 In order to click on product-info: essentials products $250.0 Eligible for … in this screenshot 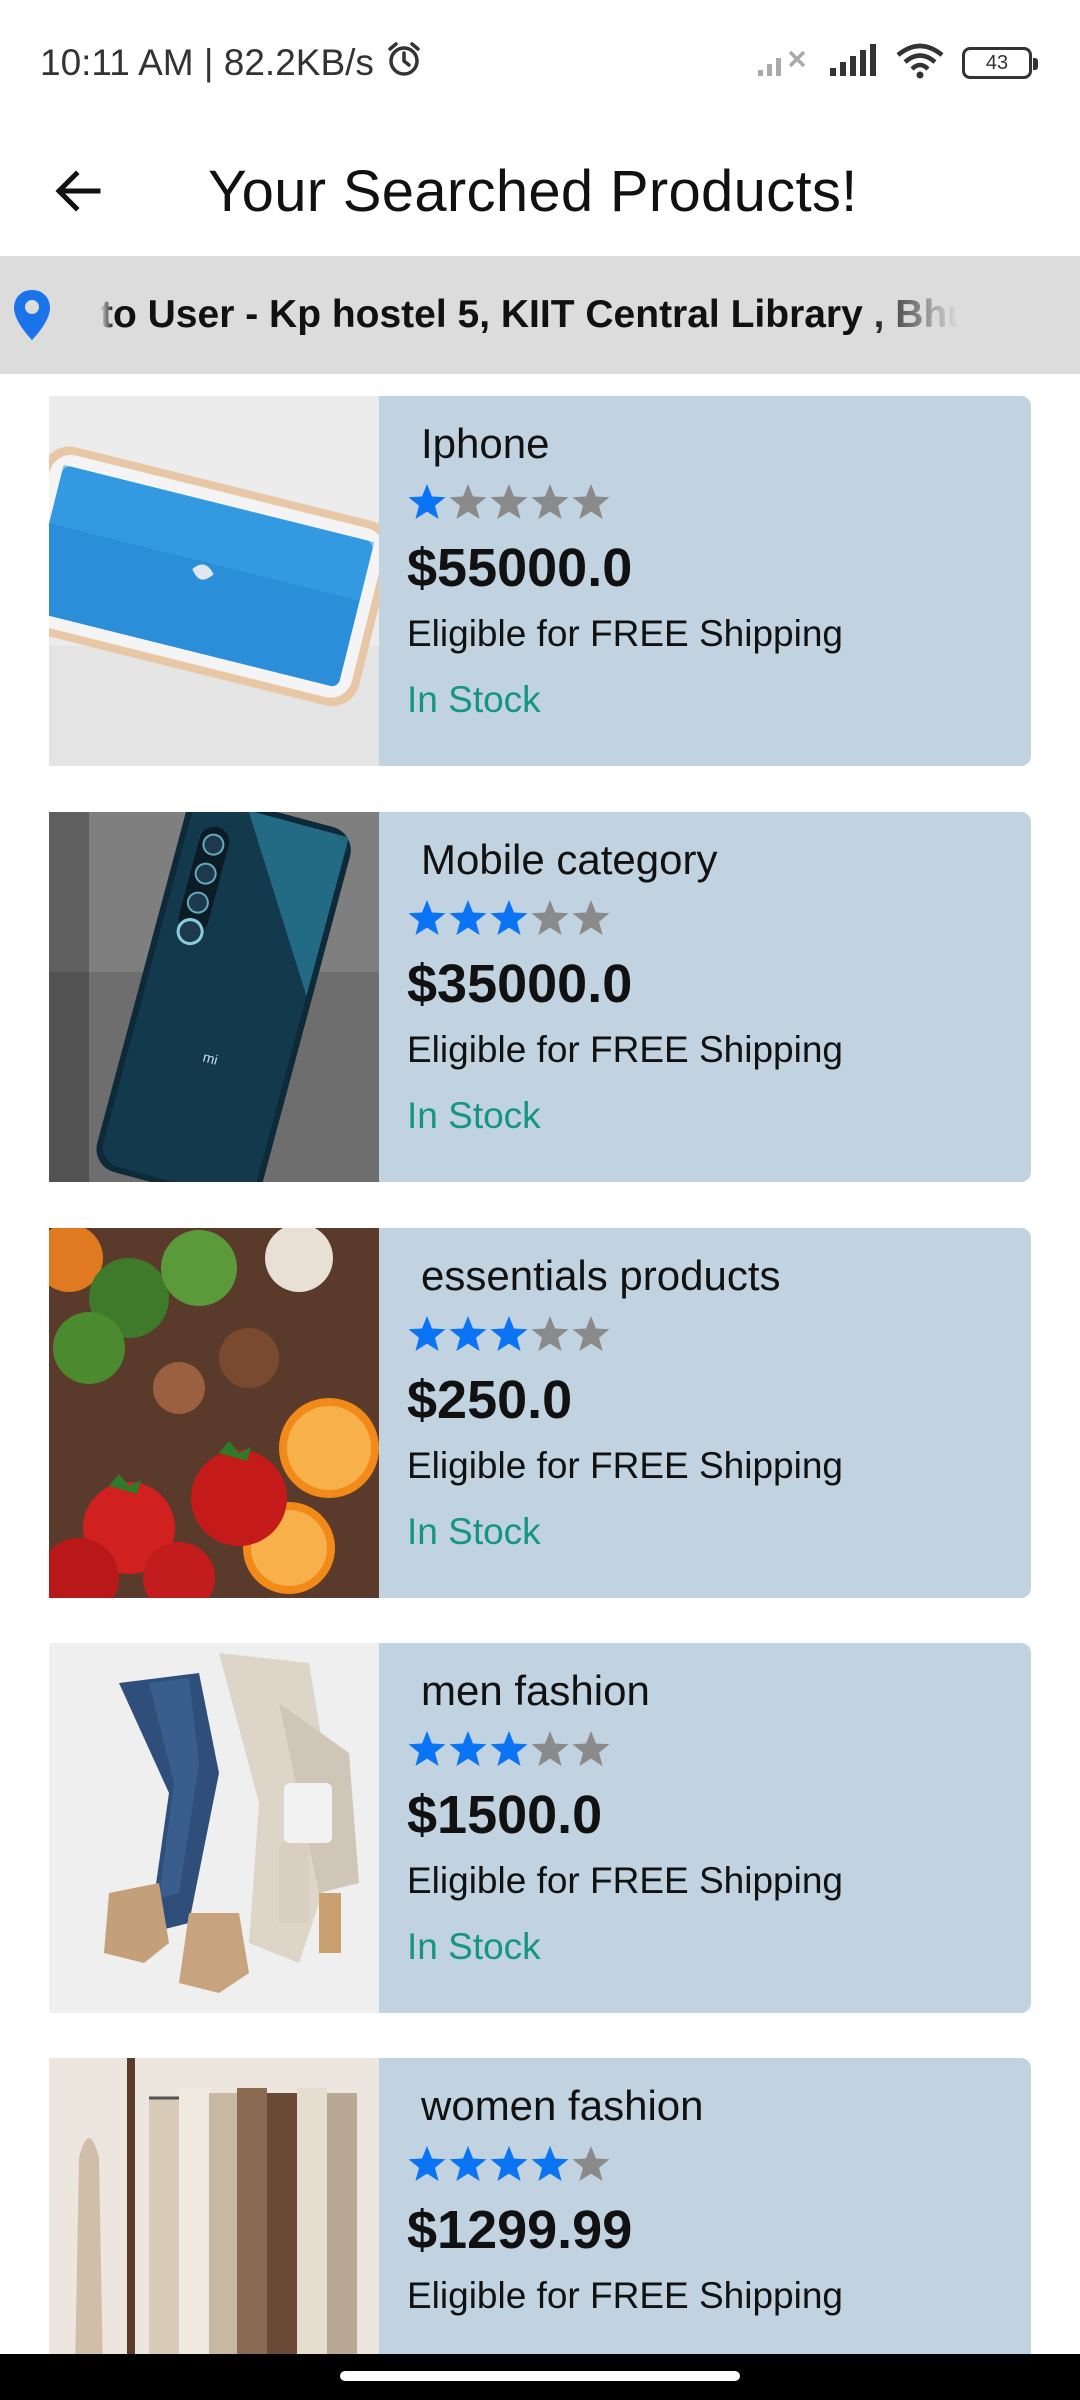, I will do `click(611, 1413)`.